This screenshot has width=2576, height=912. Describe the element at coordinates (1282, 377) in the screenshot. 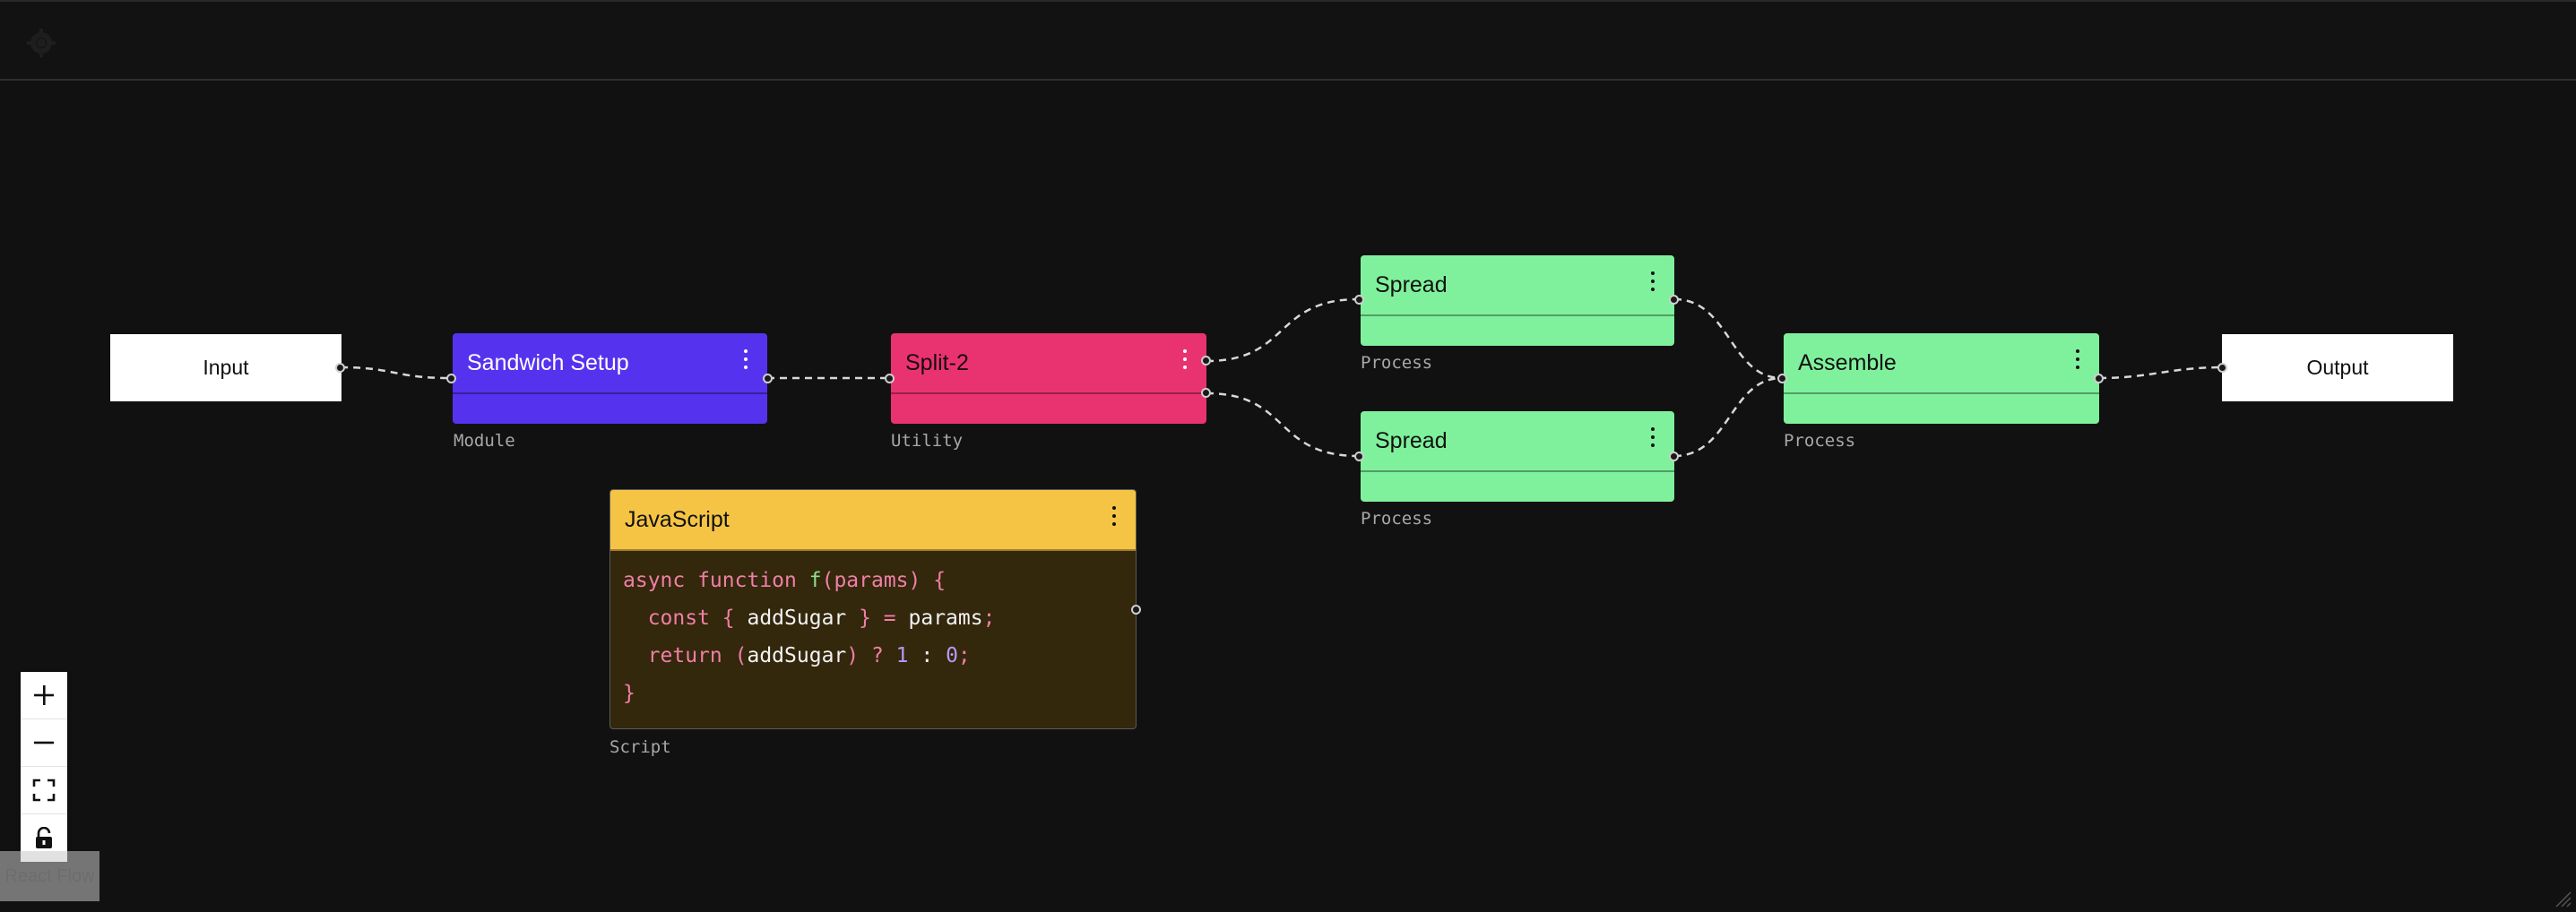

I see `edges-layer` at that location.